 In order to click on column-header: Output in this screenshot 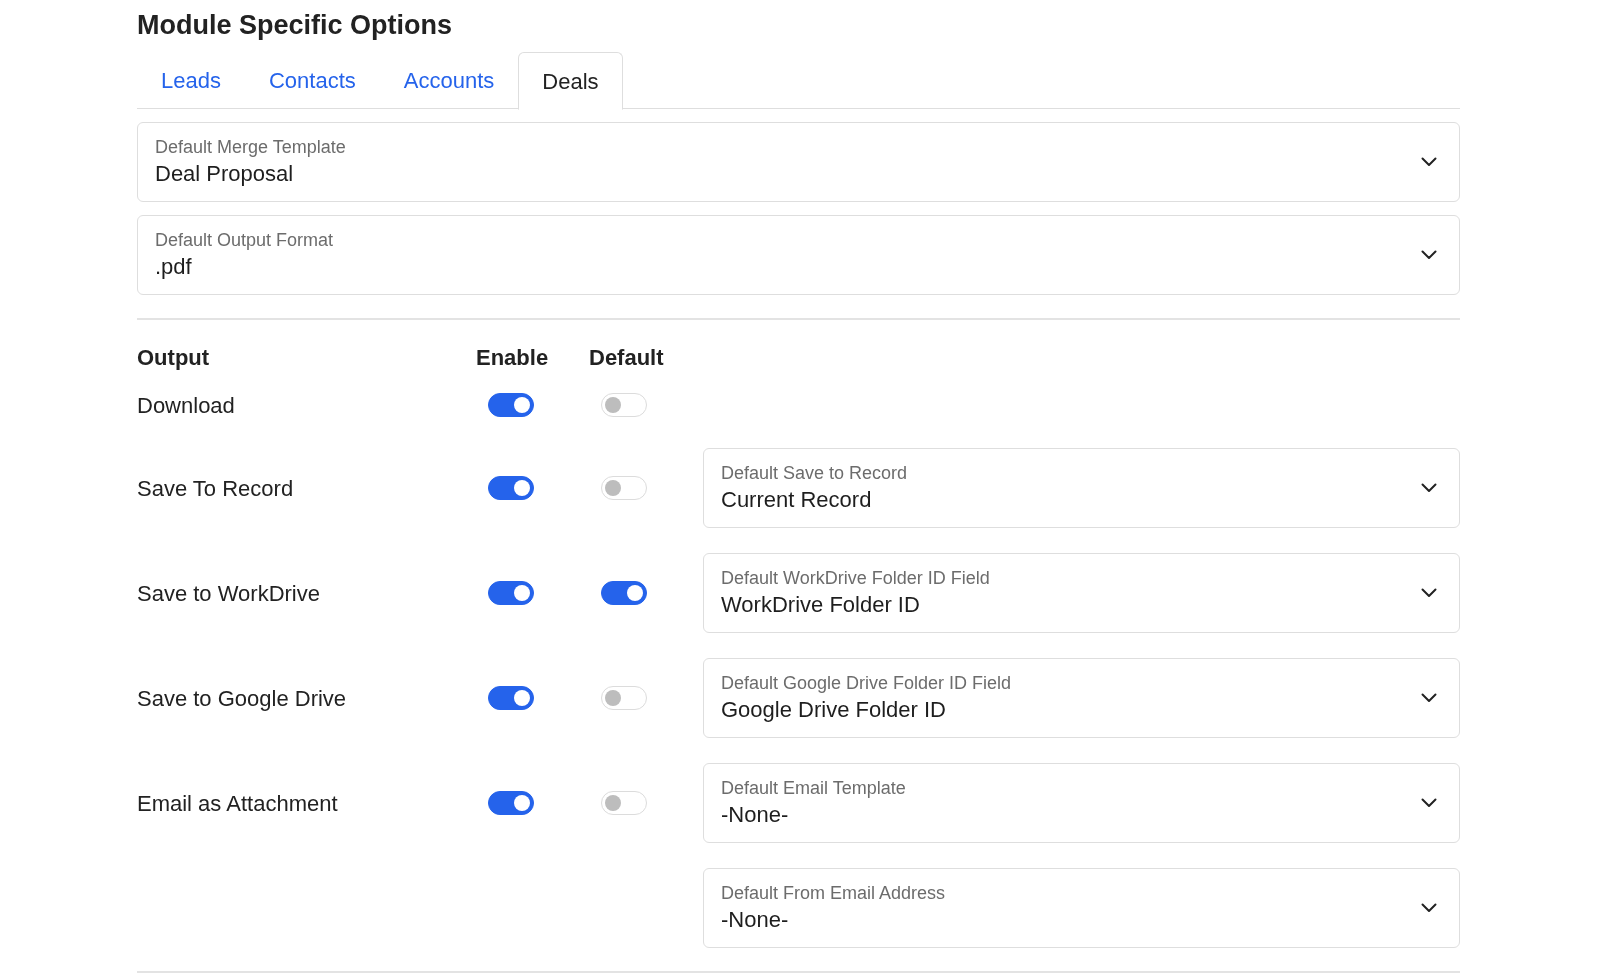, I will do `click(174, 357)`.